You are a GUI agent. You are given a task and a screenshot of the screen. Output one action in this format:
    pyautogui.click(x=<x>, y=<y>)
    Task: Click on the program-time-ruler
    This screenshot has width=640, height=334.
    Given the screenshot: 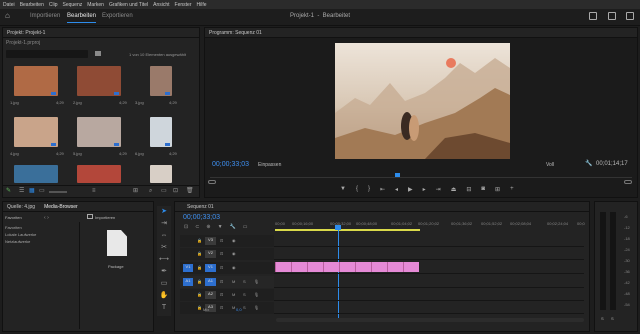 What is the action you would take?
    pyautogui.click(x=421, y=175)
    